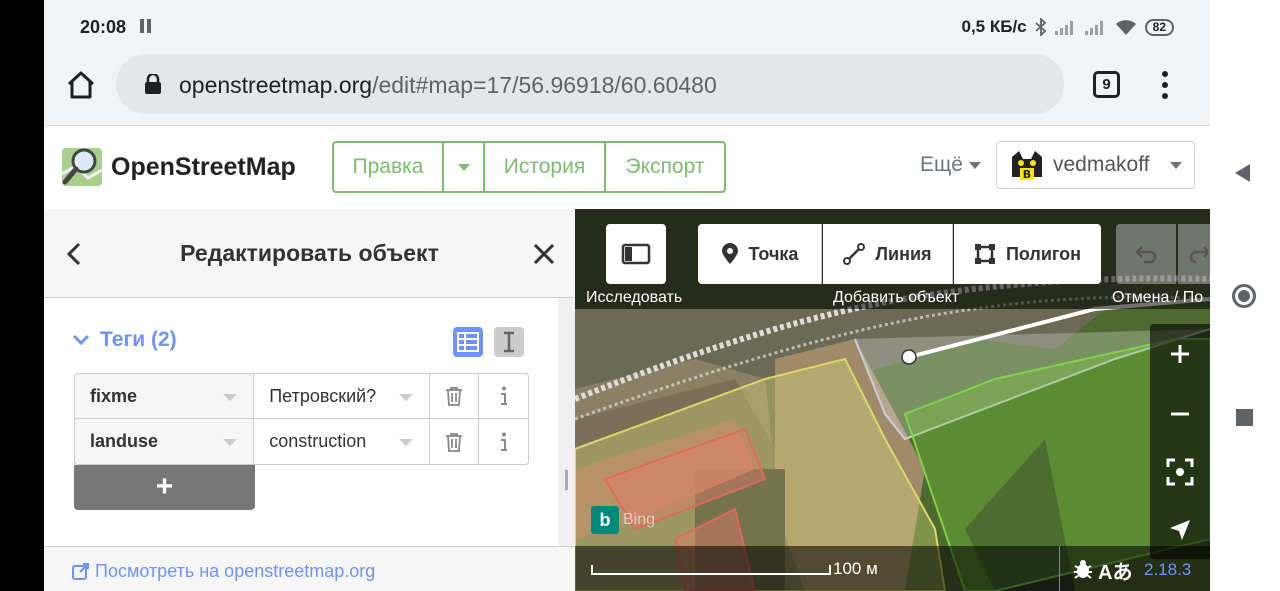  Describe the element at coordinates (1027, 174) in the screenshot. I see `svg-text: B` at that location.